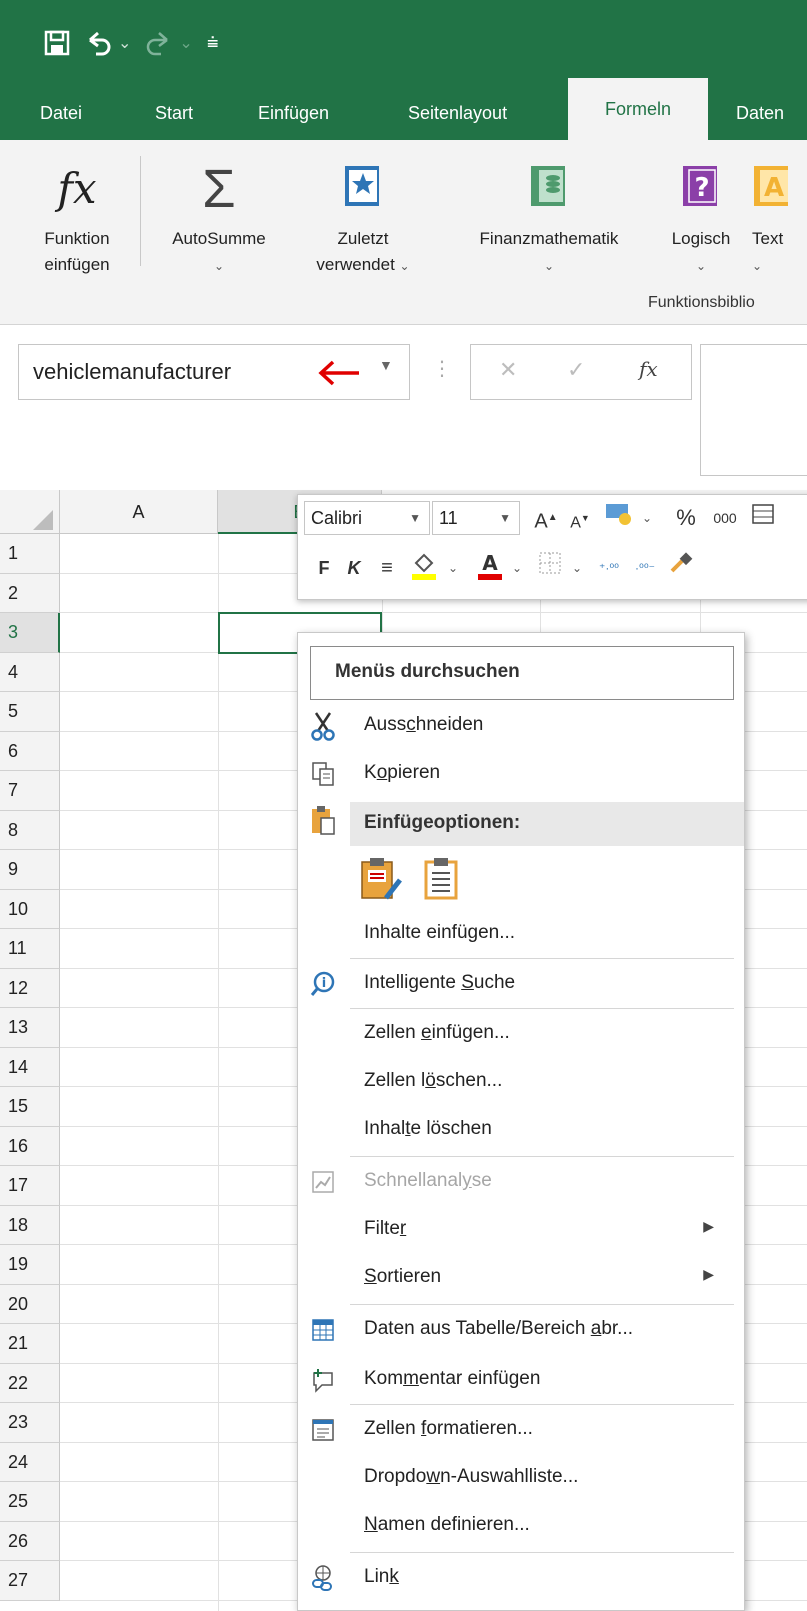 Image resolution: width=807 pixels, height=1611 pixels. Describe the element at coordinates (30, 633) in the screenshot. I see `row-header: 3` at that location.